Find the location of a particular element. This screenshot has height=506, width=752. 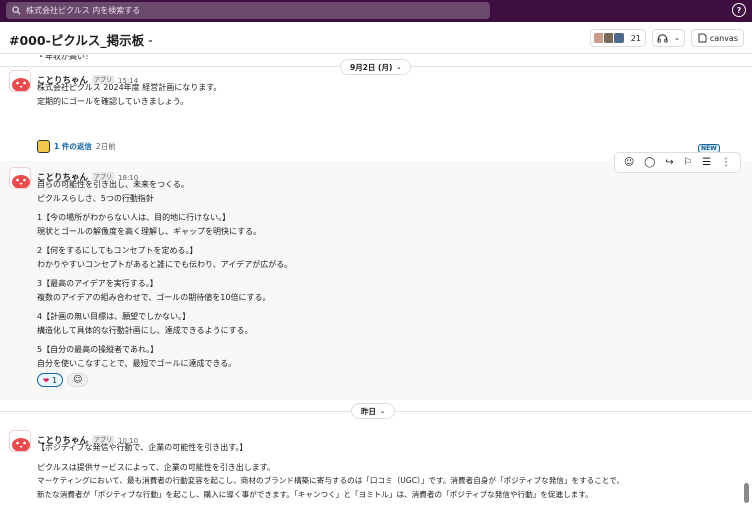

add-emoji-icon: ☺ is located at coordinates (78, 380).